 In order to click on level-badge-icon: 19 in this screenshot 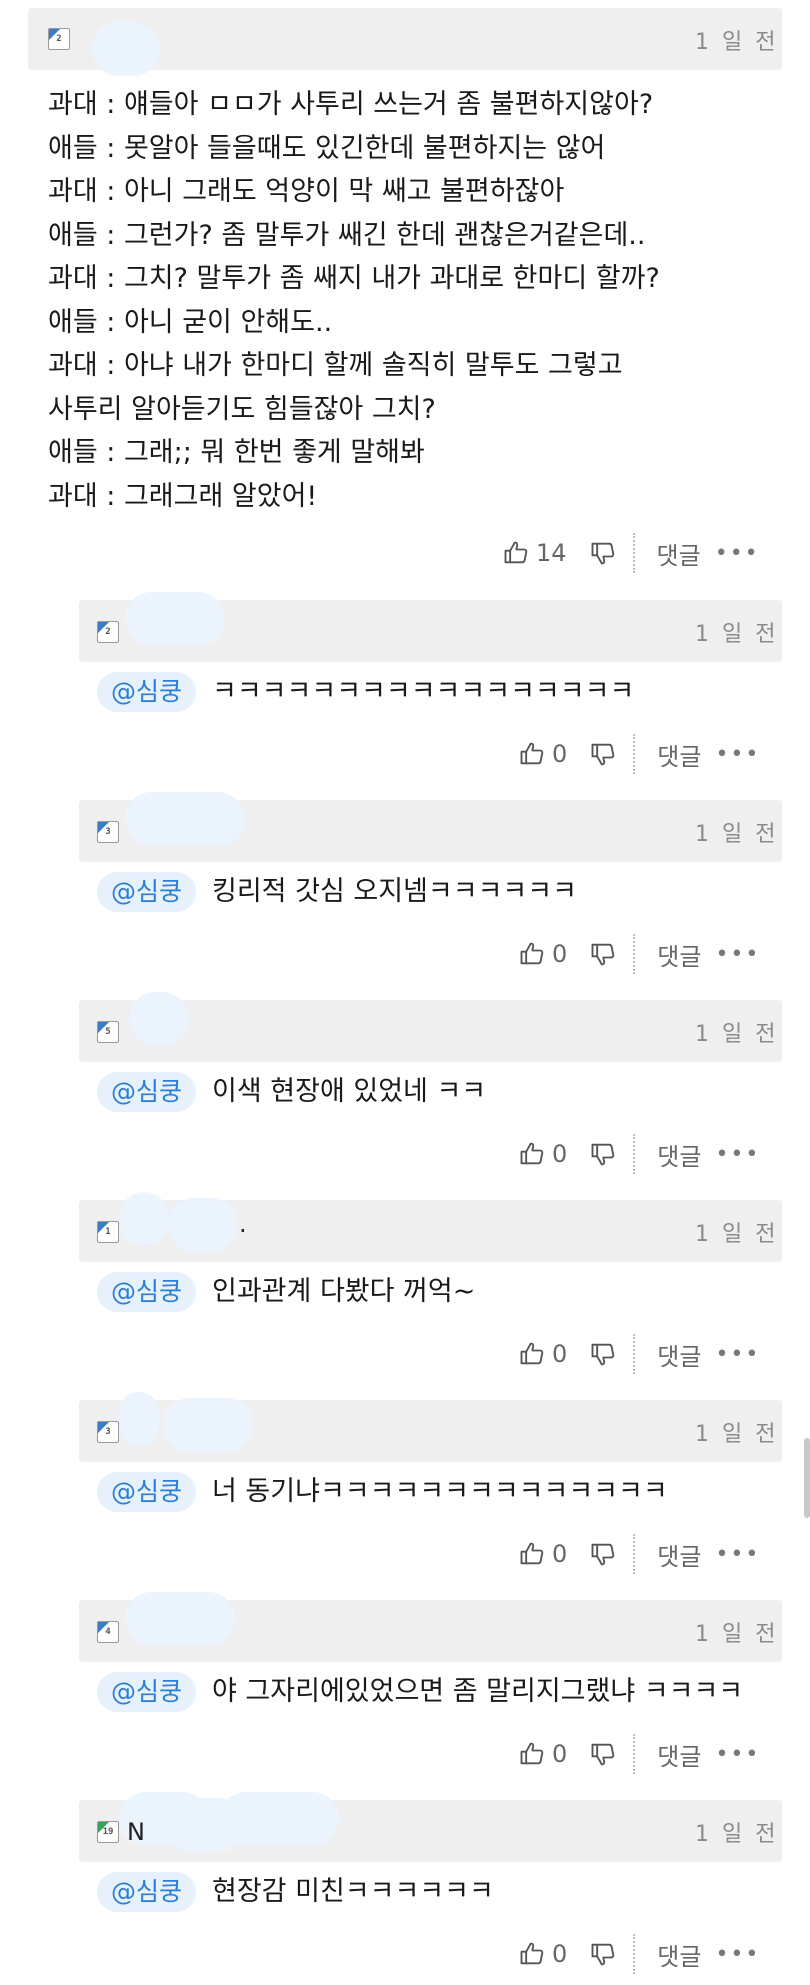, I will do `click(108, 1832)`.